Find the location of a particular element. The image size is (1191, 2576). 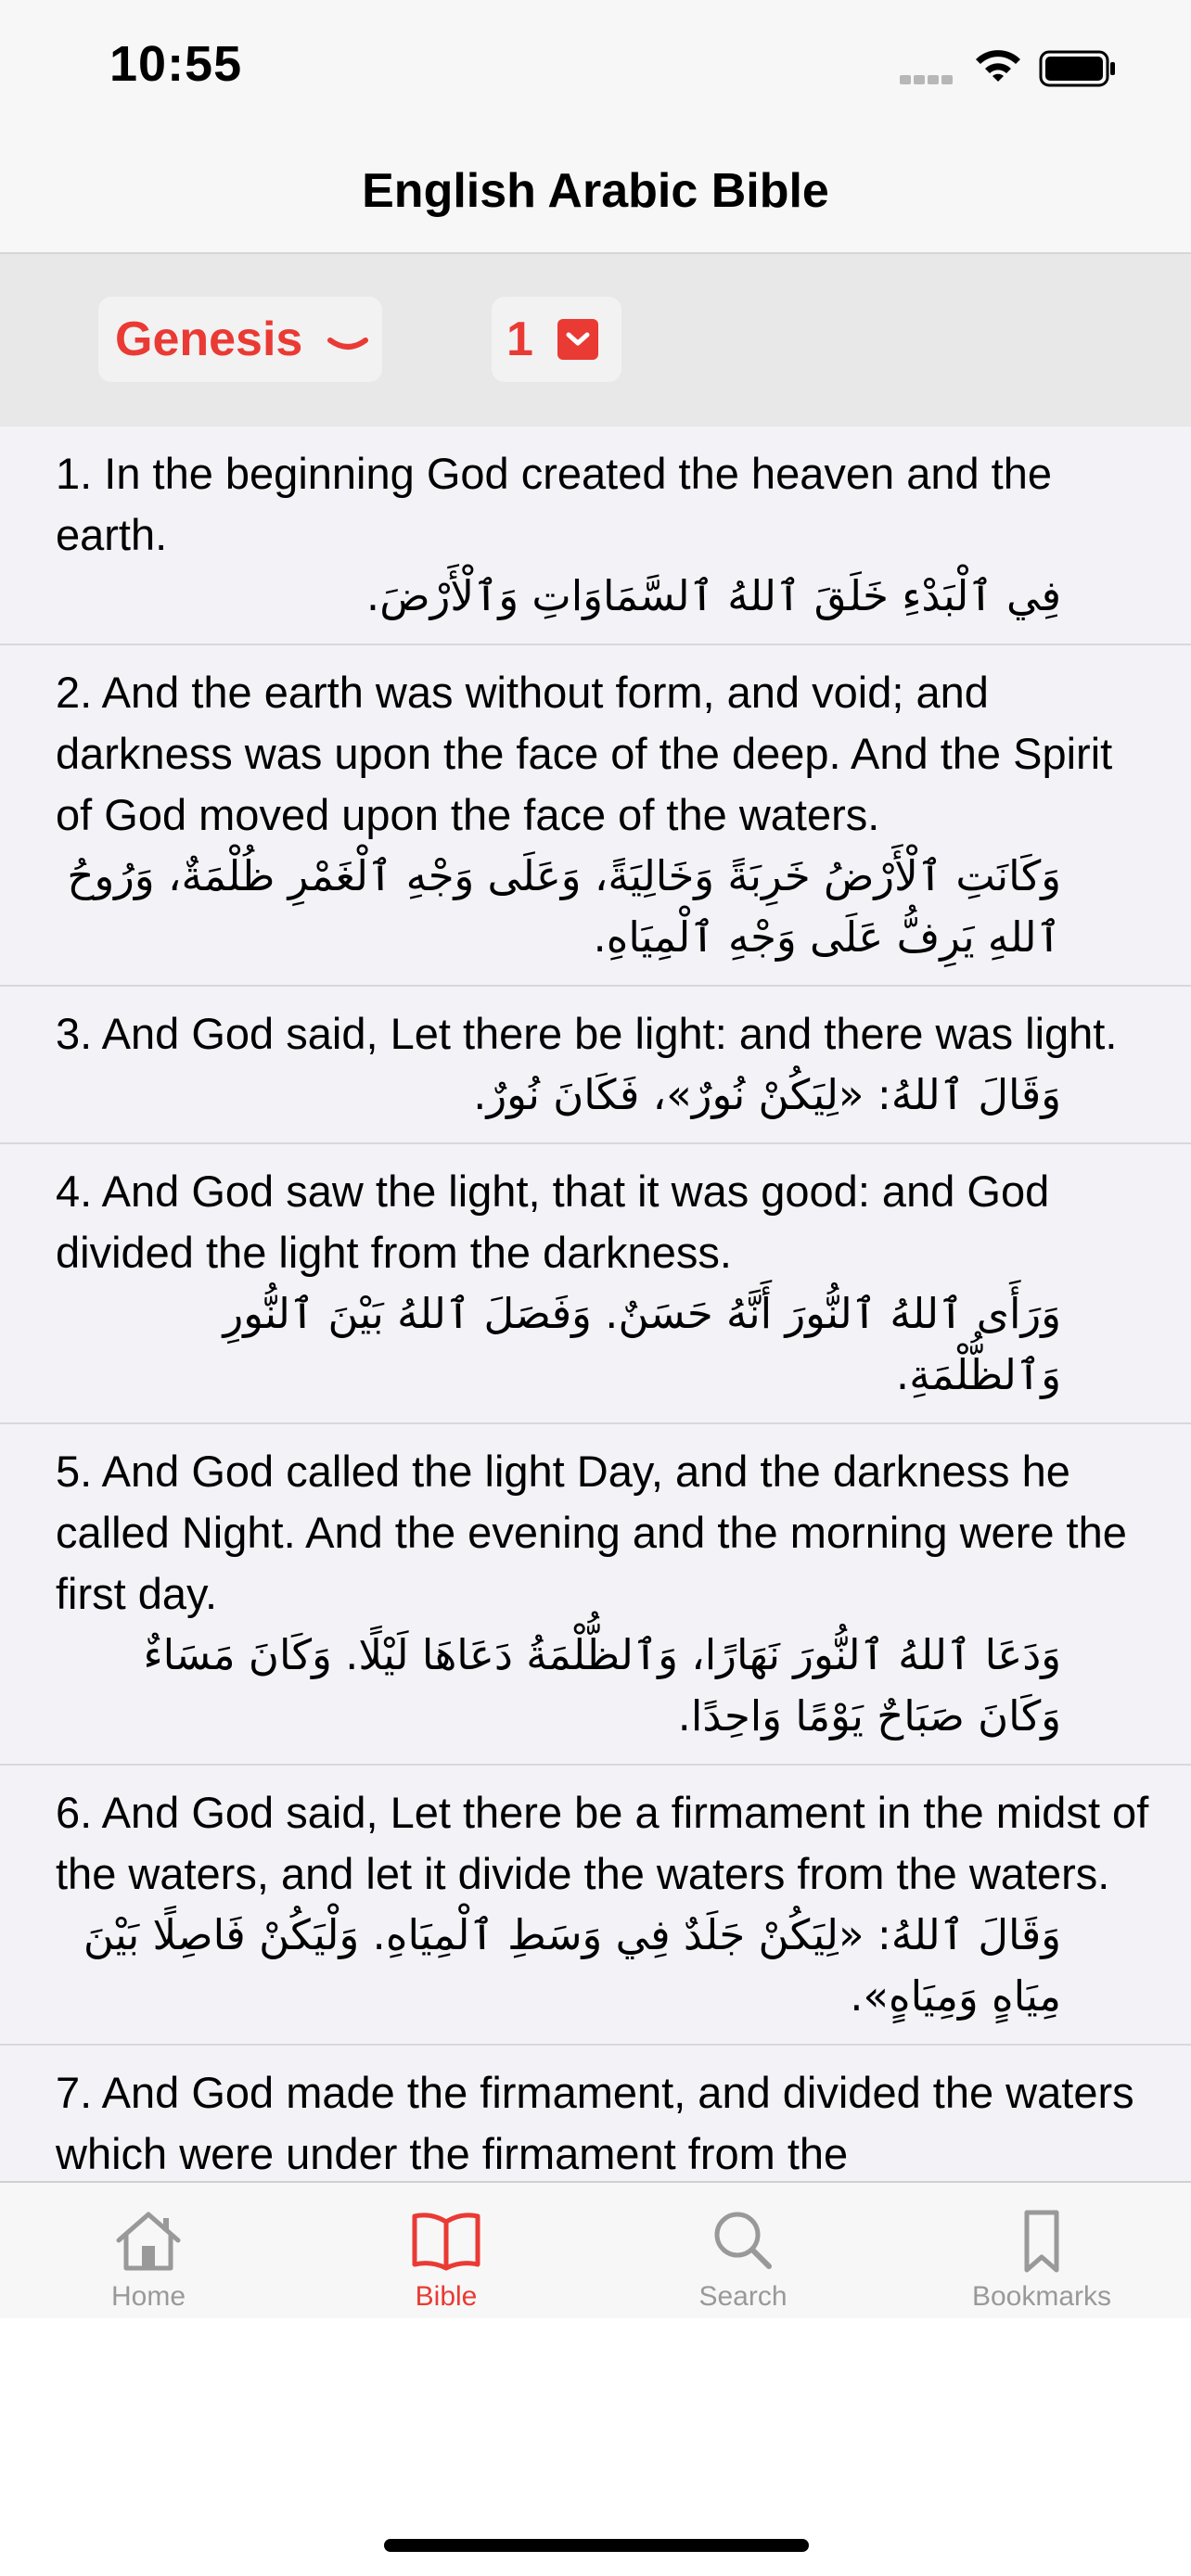

tab-bookmarks: Bookmarks is located at coordinates (1041, 2261).